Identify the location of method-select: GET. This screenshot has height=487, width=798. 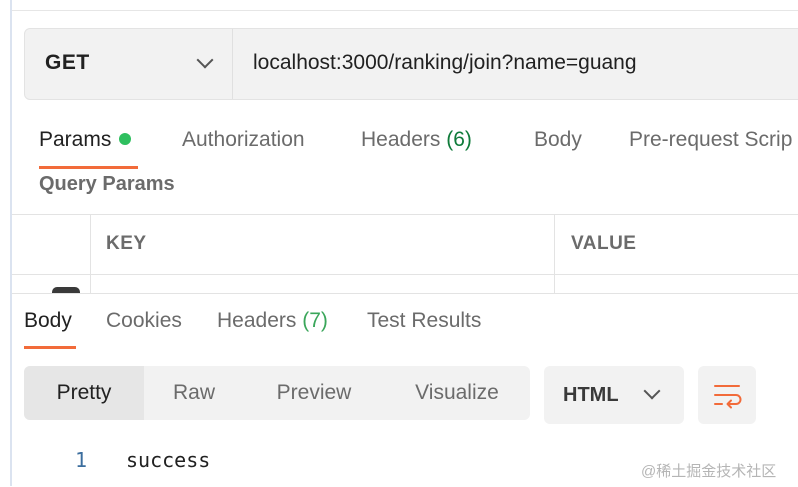
(129, 64).